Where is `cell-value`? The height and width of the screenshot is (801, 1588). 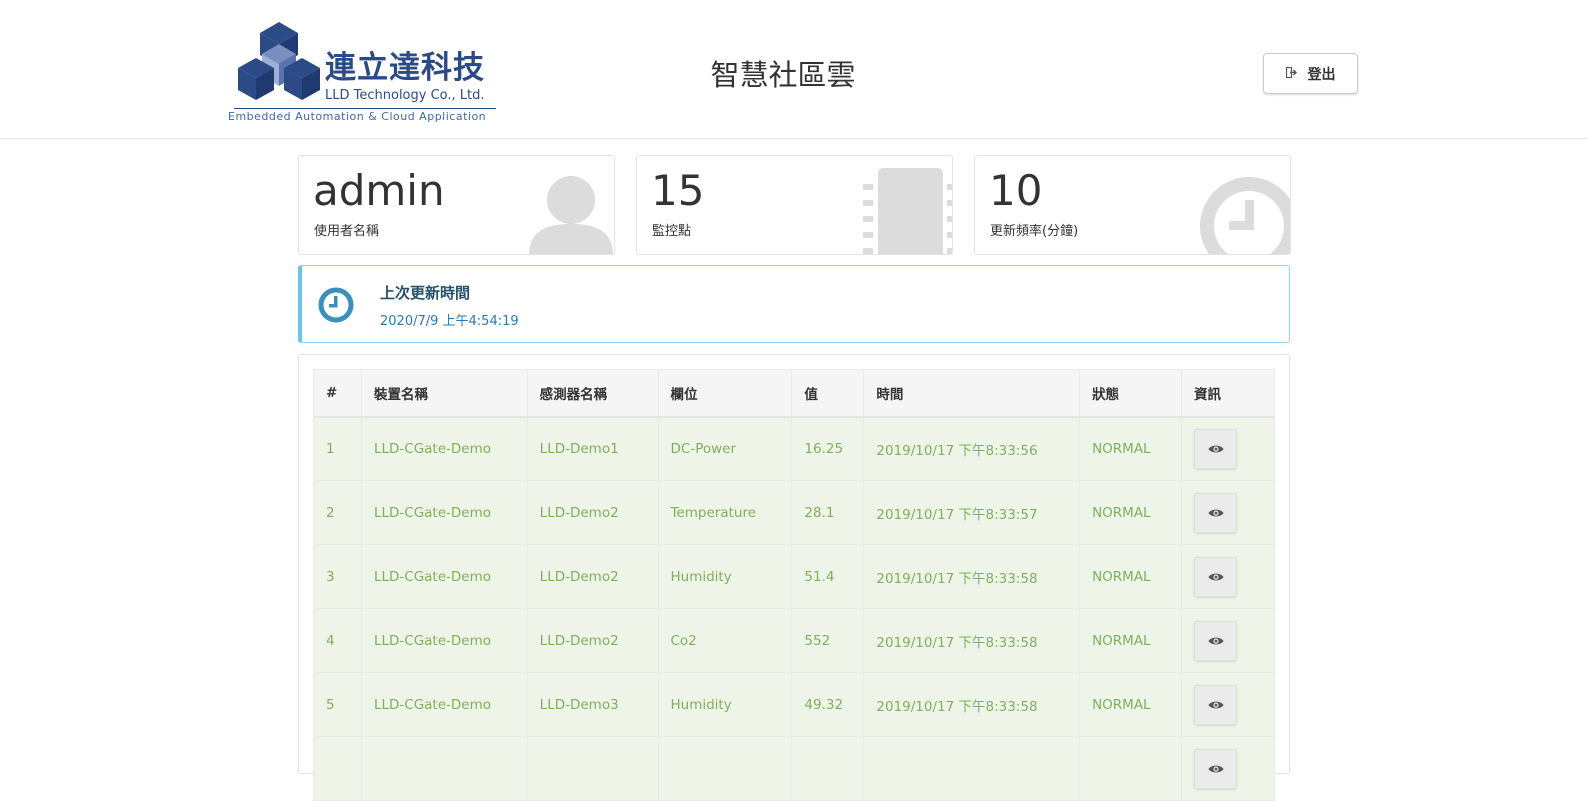
cell-value is located at coordinates (828, 768).